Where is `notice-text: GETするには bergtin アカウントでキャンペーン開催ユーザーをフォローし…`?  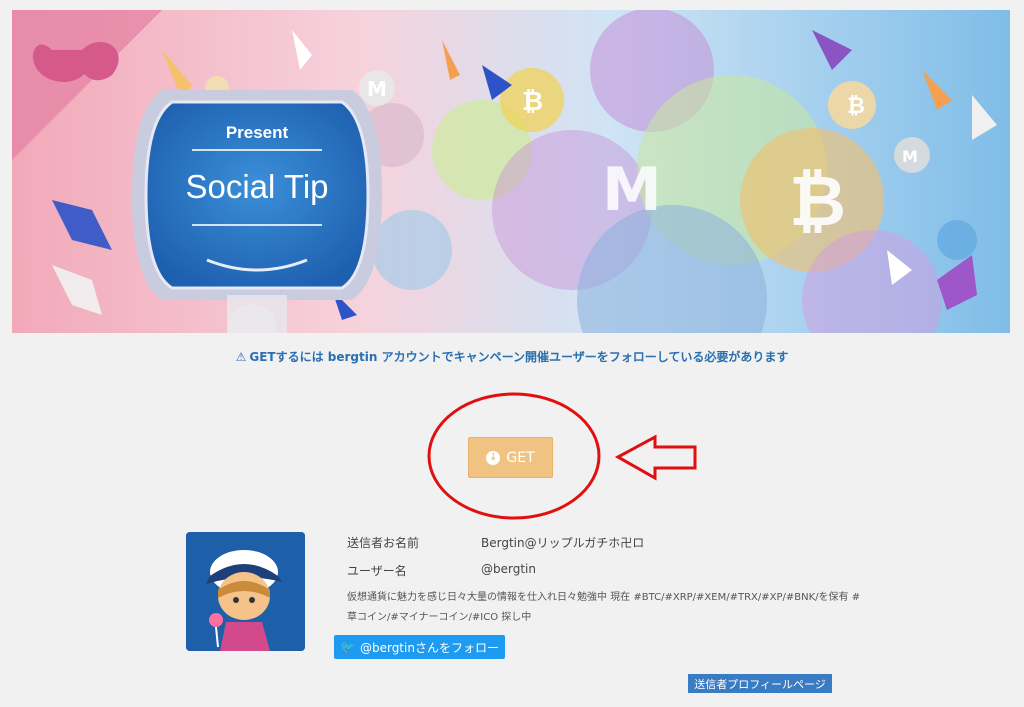 notice-text: GETするには bergtin アカウントでキャンペーン開催ユーザーをフォローし… is located at coordinates (519, 357).